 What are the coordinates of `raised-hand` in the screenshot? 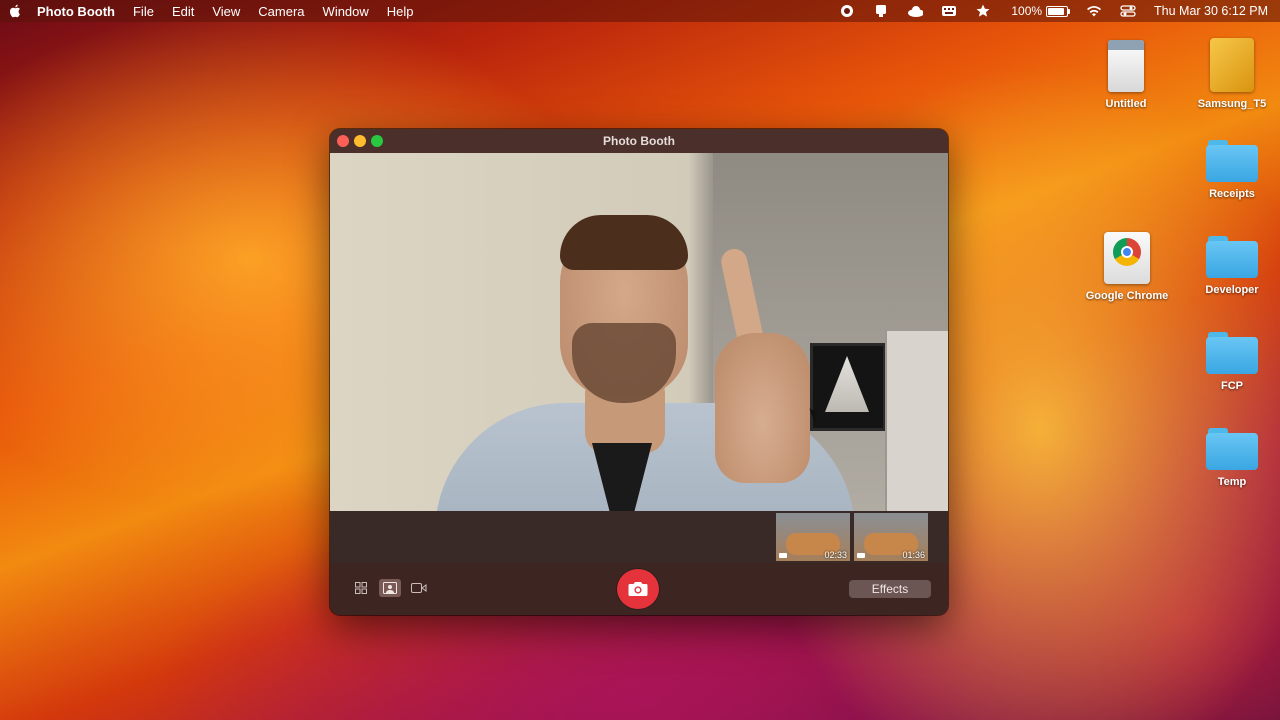 It's located at (762, 408).